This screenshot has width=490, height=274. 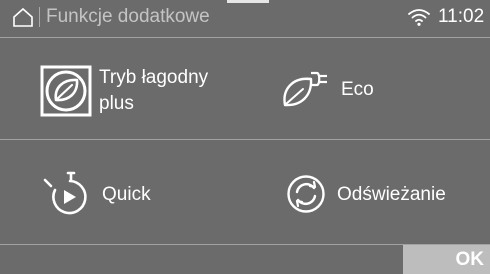 I want to click on ok-button-label: OK, so click(x=470, y=259).